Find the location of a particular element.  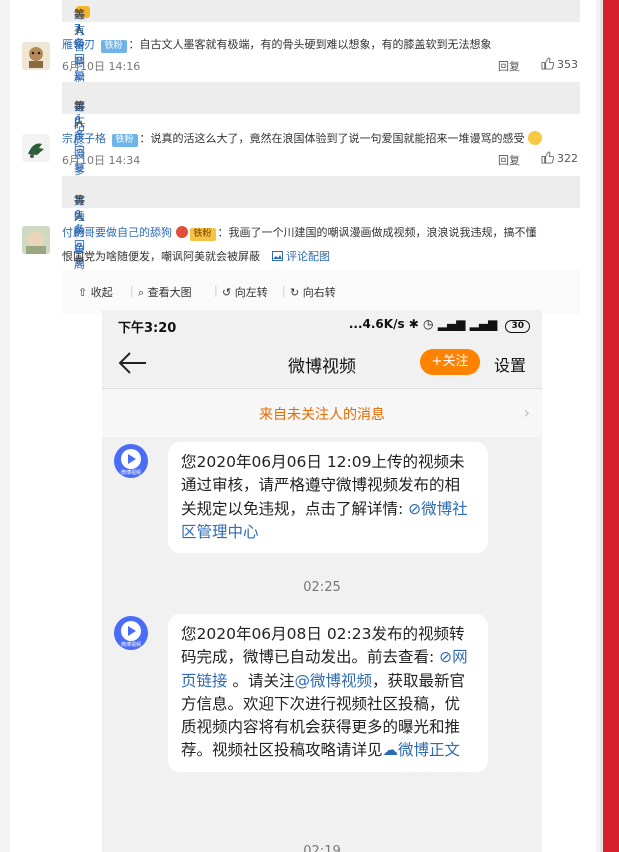

alarm-icon: ◷ is located at coordinates (428, 324).